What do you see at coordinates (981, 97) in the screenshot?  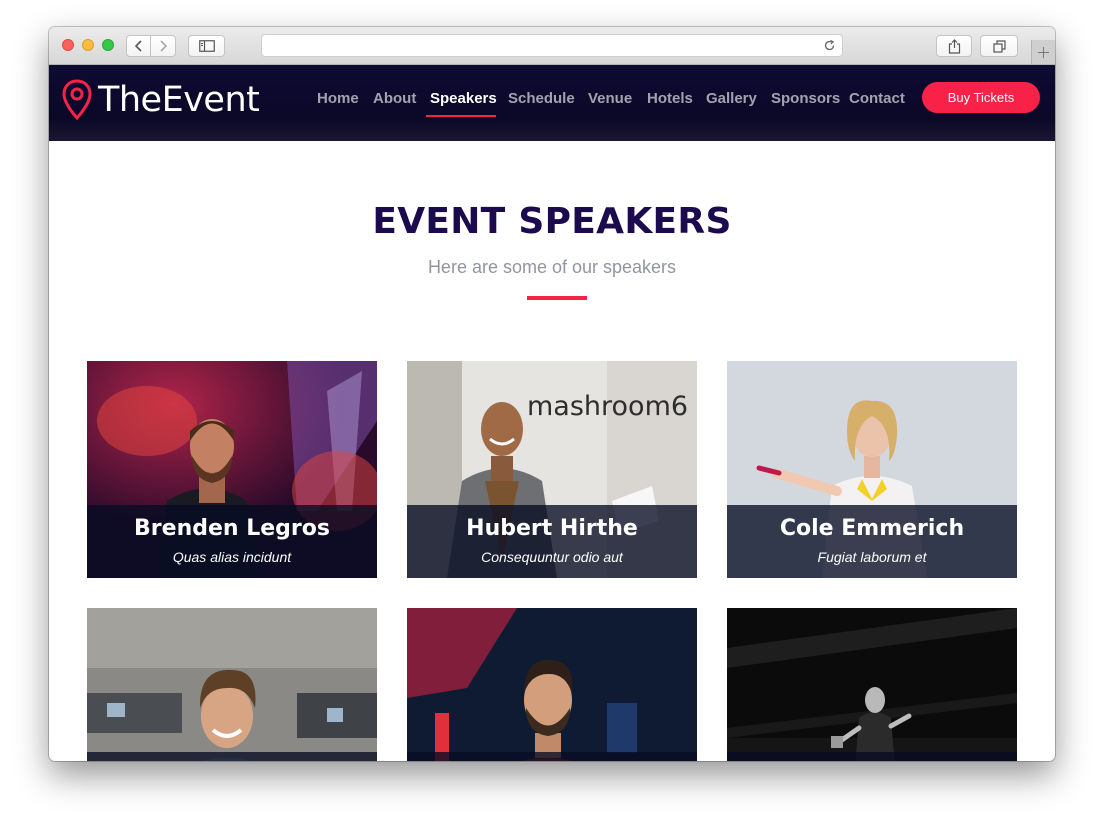 I see `buy-tickets-button: Buy Tickets` at bounding box center [981, 97].